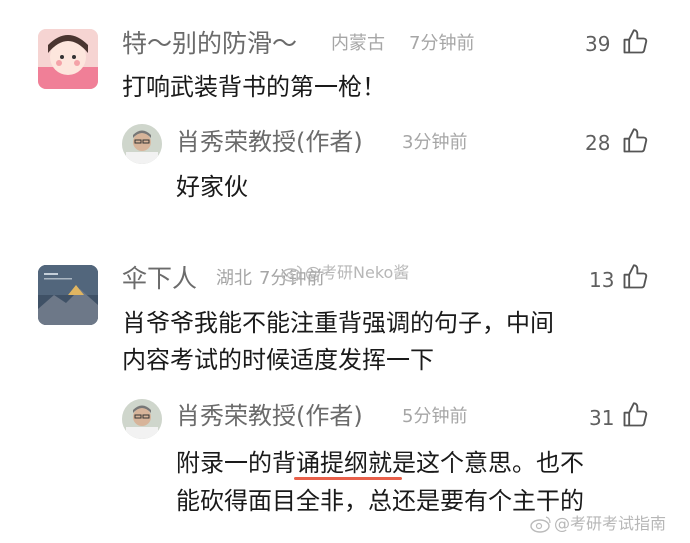  I want to click on reply-text-line: 能砍得面目全非，总还是要有个主干的, so click(380, 501).